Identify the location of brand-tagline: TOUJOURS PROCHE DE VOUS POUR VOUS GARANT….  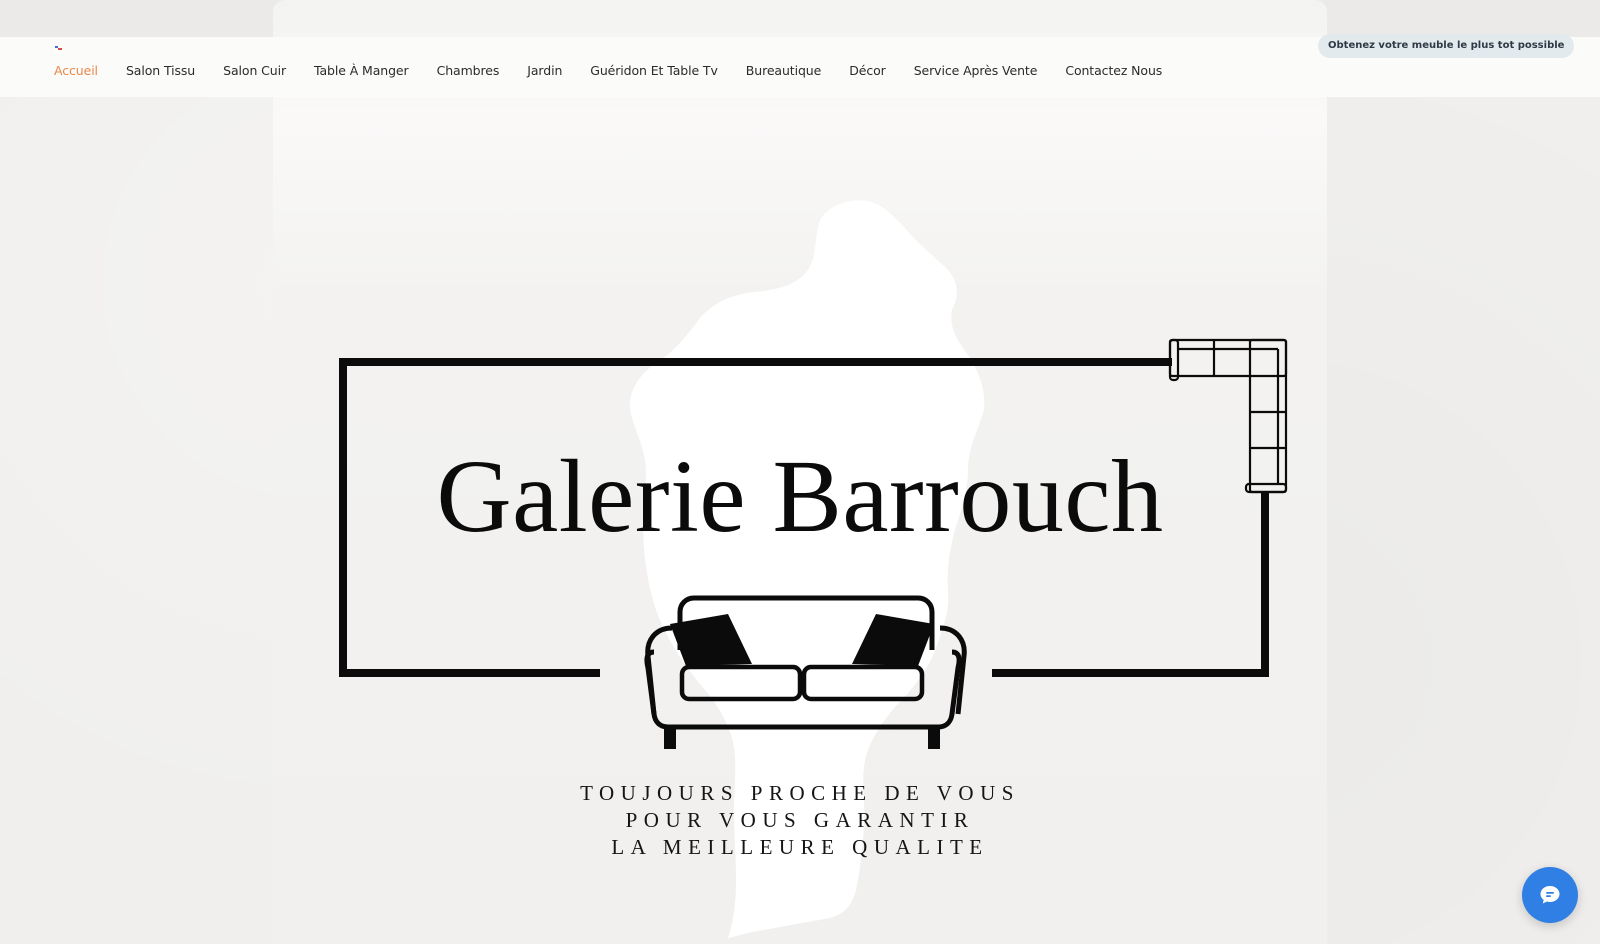
(800, 820).